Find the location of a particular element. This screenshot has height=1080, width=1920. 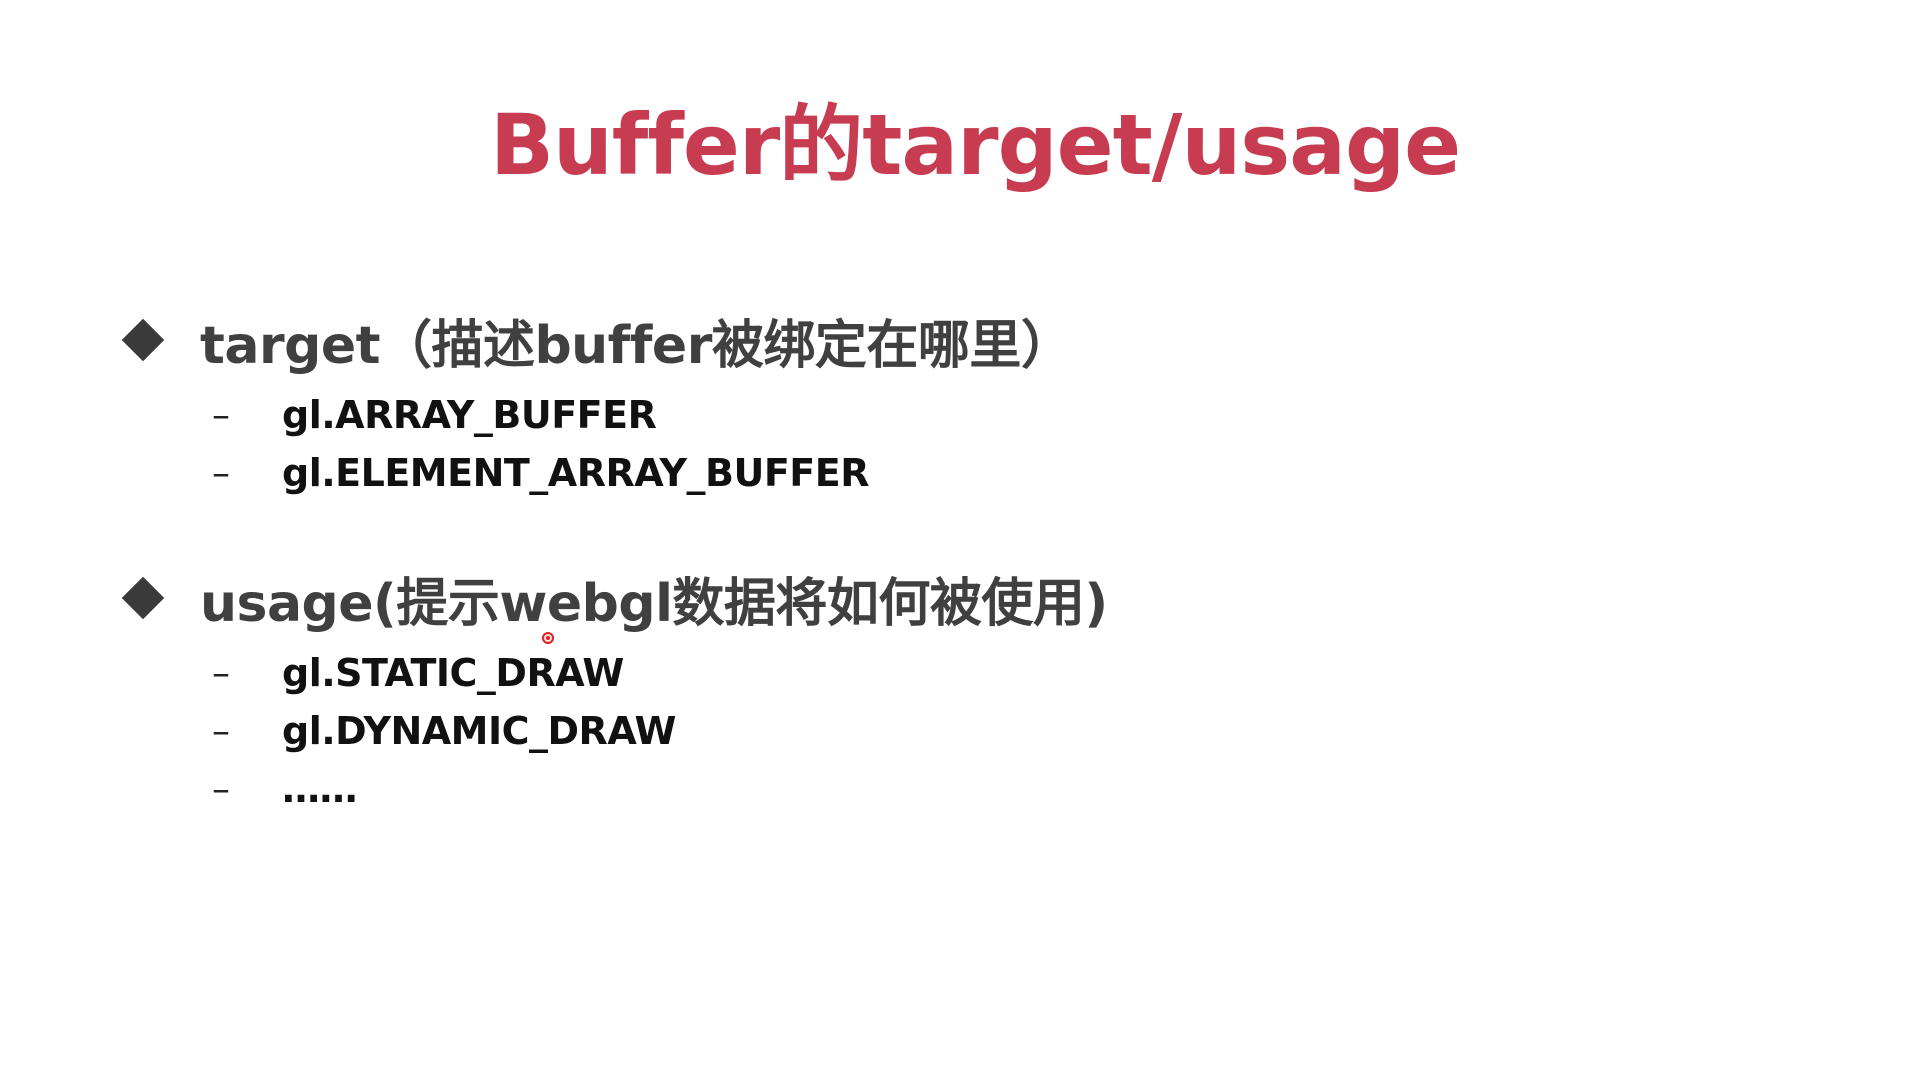

list-item: – gl.ELEMENT_ARRAY_BUFFER is located at coordinates (642, 473).